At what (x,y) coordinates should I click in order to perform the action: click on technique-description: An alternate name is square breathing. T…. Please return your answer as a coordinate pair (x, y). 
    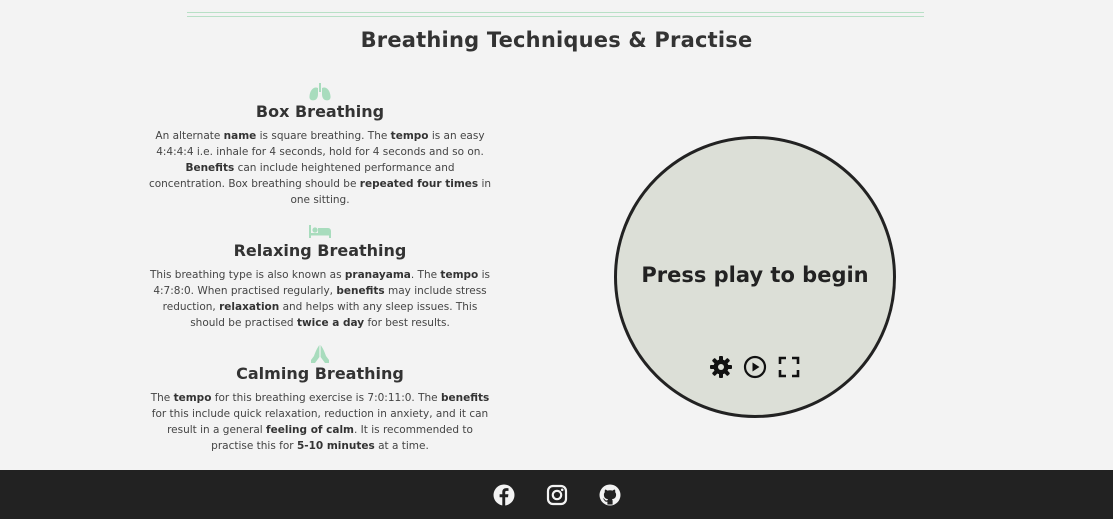
    Looking at the image, I should click on (320, 168).